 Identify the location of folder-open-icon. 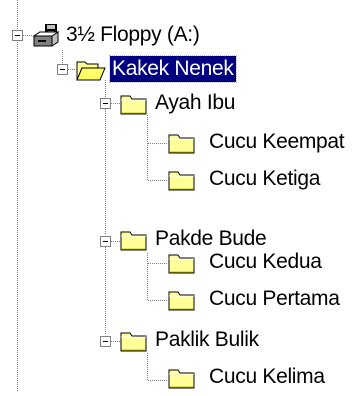
(91, 73).